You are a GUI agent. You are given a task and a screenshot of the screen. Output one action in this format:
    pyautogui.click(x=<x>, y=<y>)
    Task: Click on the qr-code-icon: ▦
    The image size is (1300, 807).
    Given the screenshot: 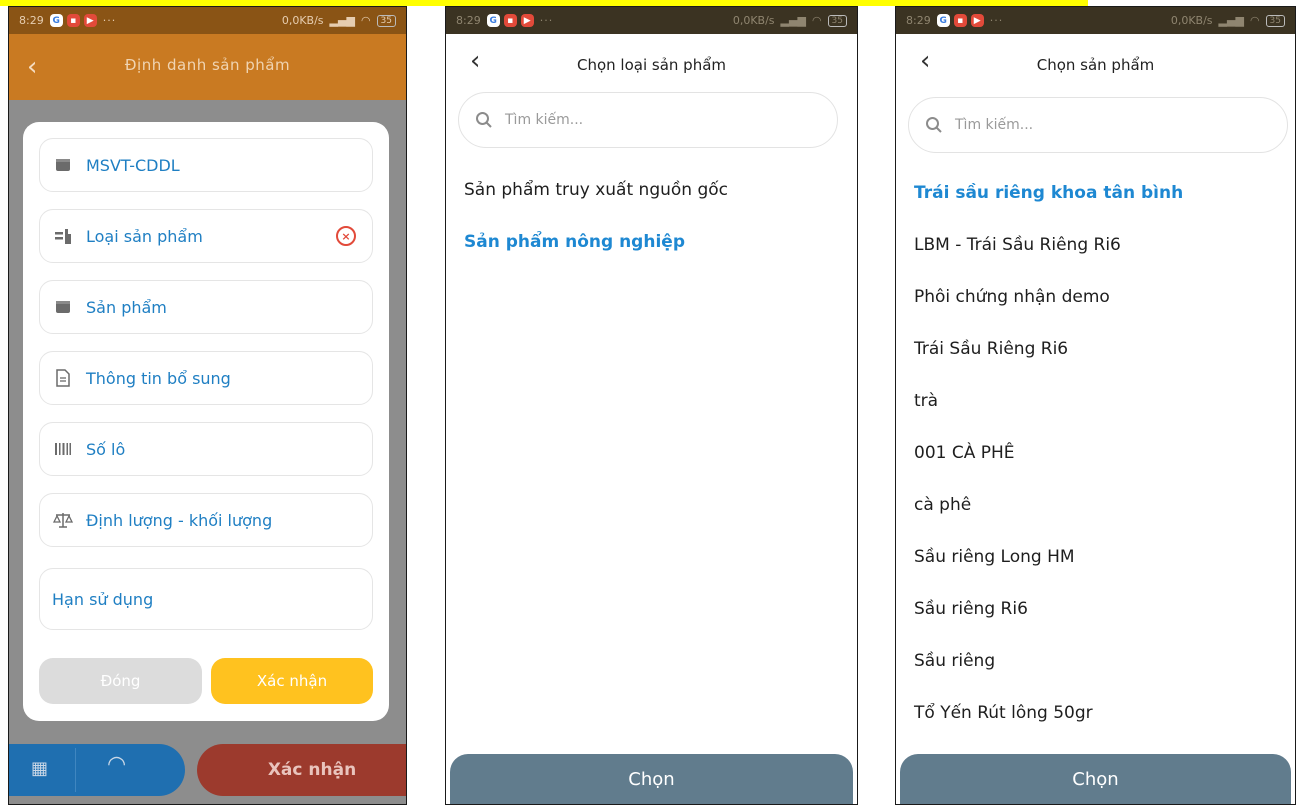 What is the action you would take?
    pyautogui.click(x=39, y=768)
    